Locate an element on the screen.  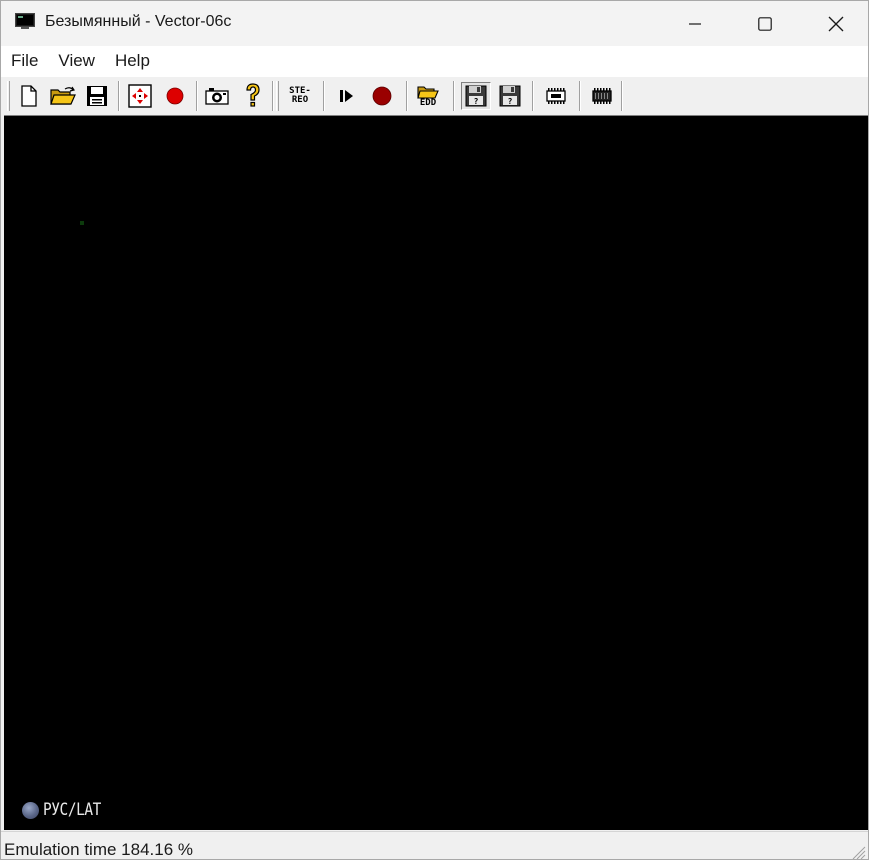
camera-icon is located at coordinates (217, 96).